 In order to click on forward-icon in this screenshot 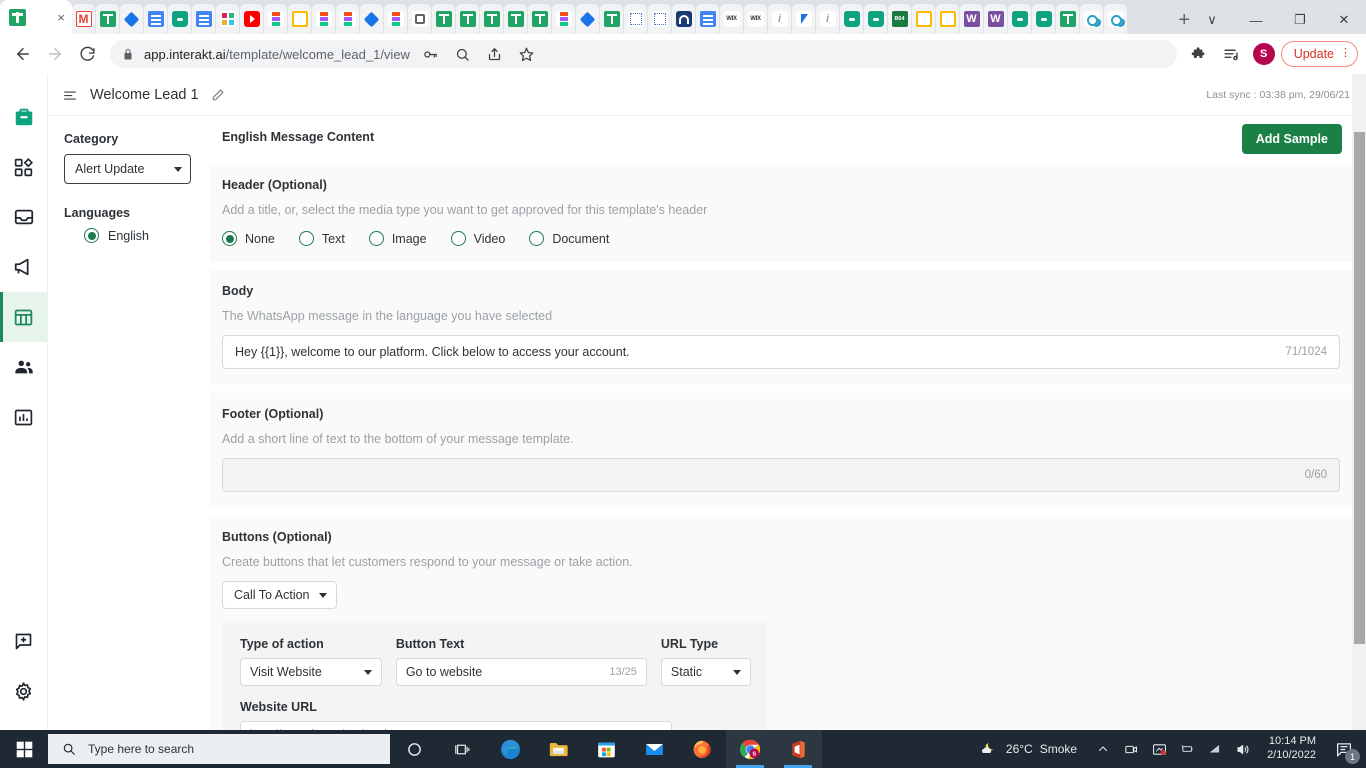, I will do `click(55, 54)`.